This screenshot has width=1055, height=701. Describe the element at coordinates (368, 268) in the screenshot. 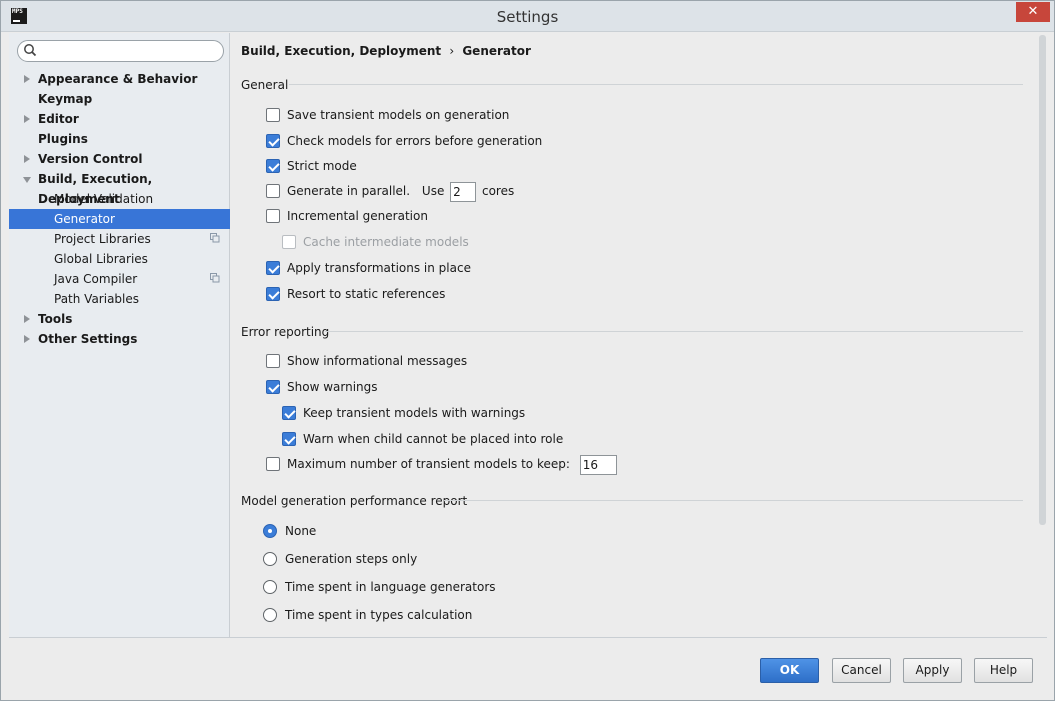

I see `apply-in-place-option: Apply transformations in place` at that location.